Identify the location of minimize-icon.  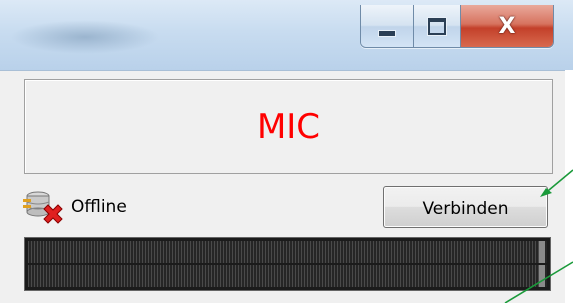
(387, 33).